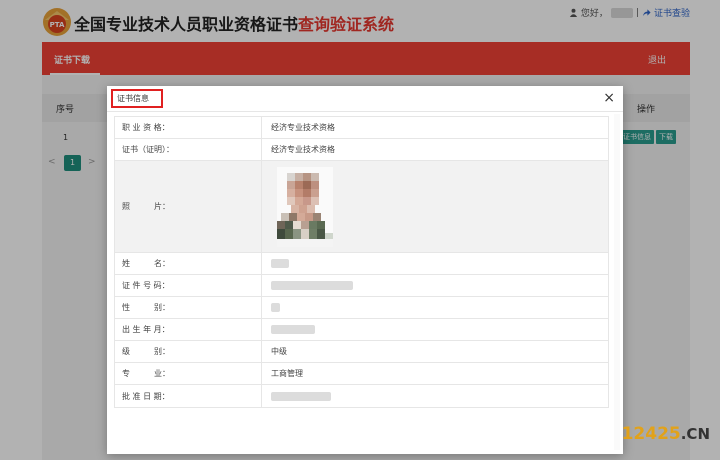 This screenshot has height=460, width=720. Describe the element at coordinates (146, 351) in the screenshot. I see `info-label: 级 别：` at that location.